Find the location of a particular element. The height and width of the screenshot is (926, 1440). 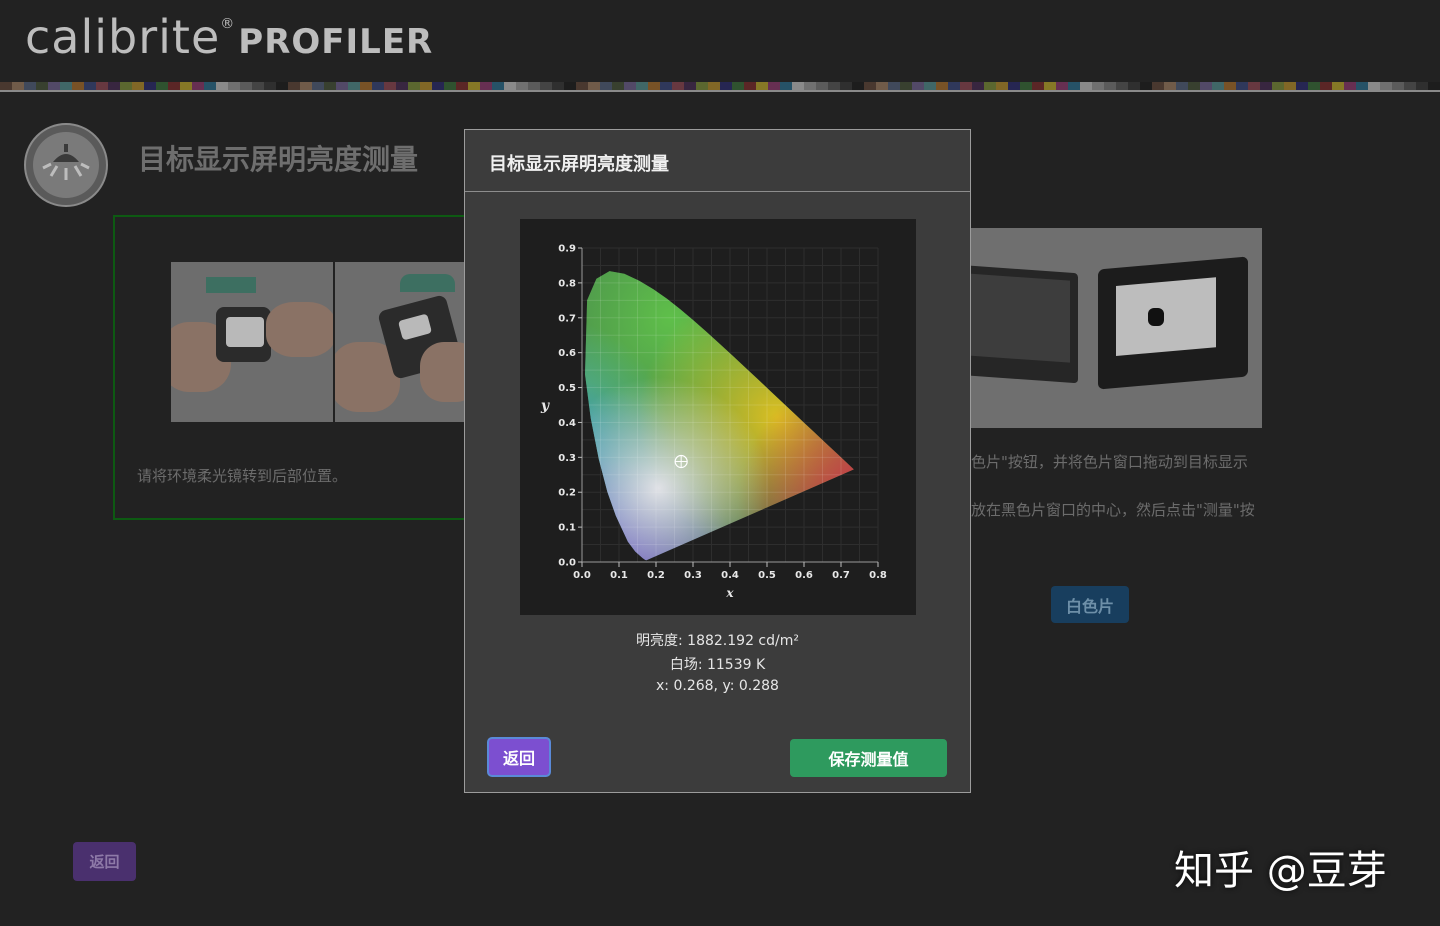

y-axis-label: y is located at coordinates (545, 406).